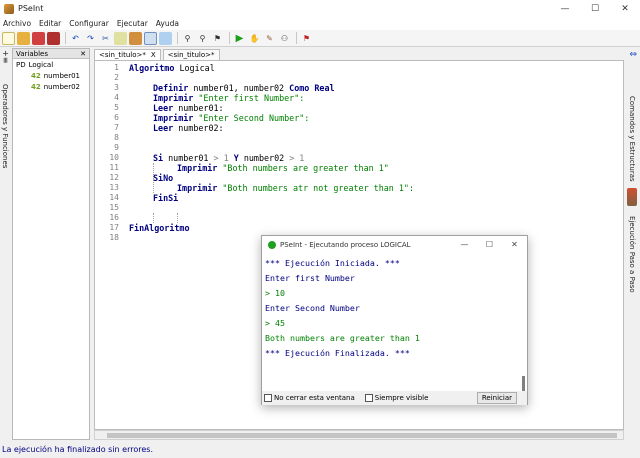  I want to click on algorithm-node: PD Logical, so click(51, 64).